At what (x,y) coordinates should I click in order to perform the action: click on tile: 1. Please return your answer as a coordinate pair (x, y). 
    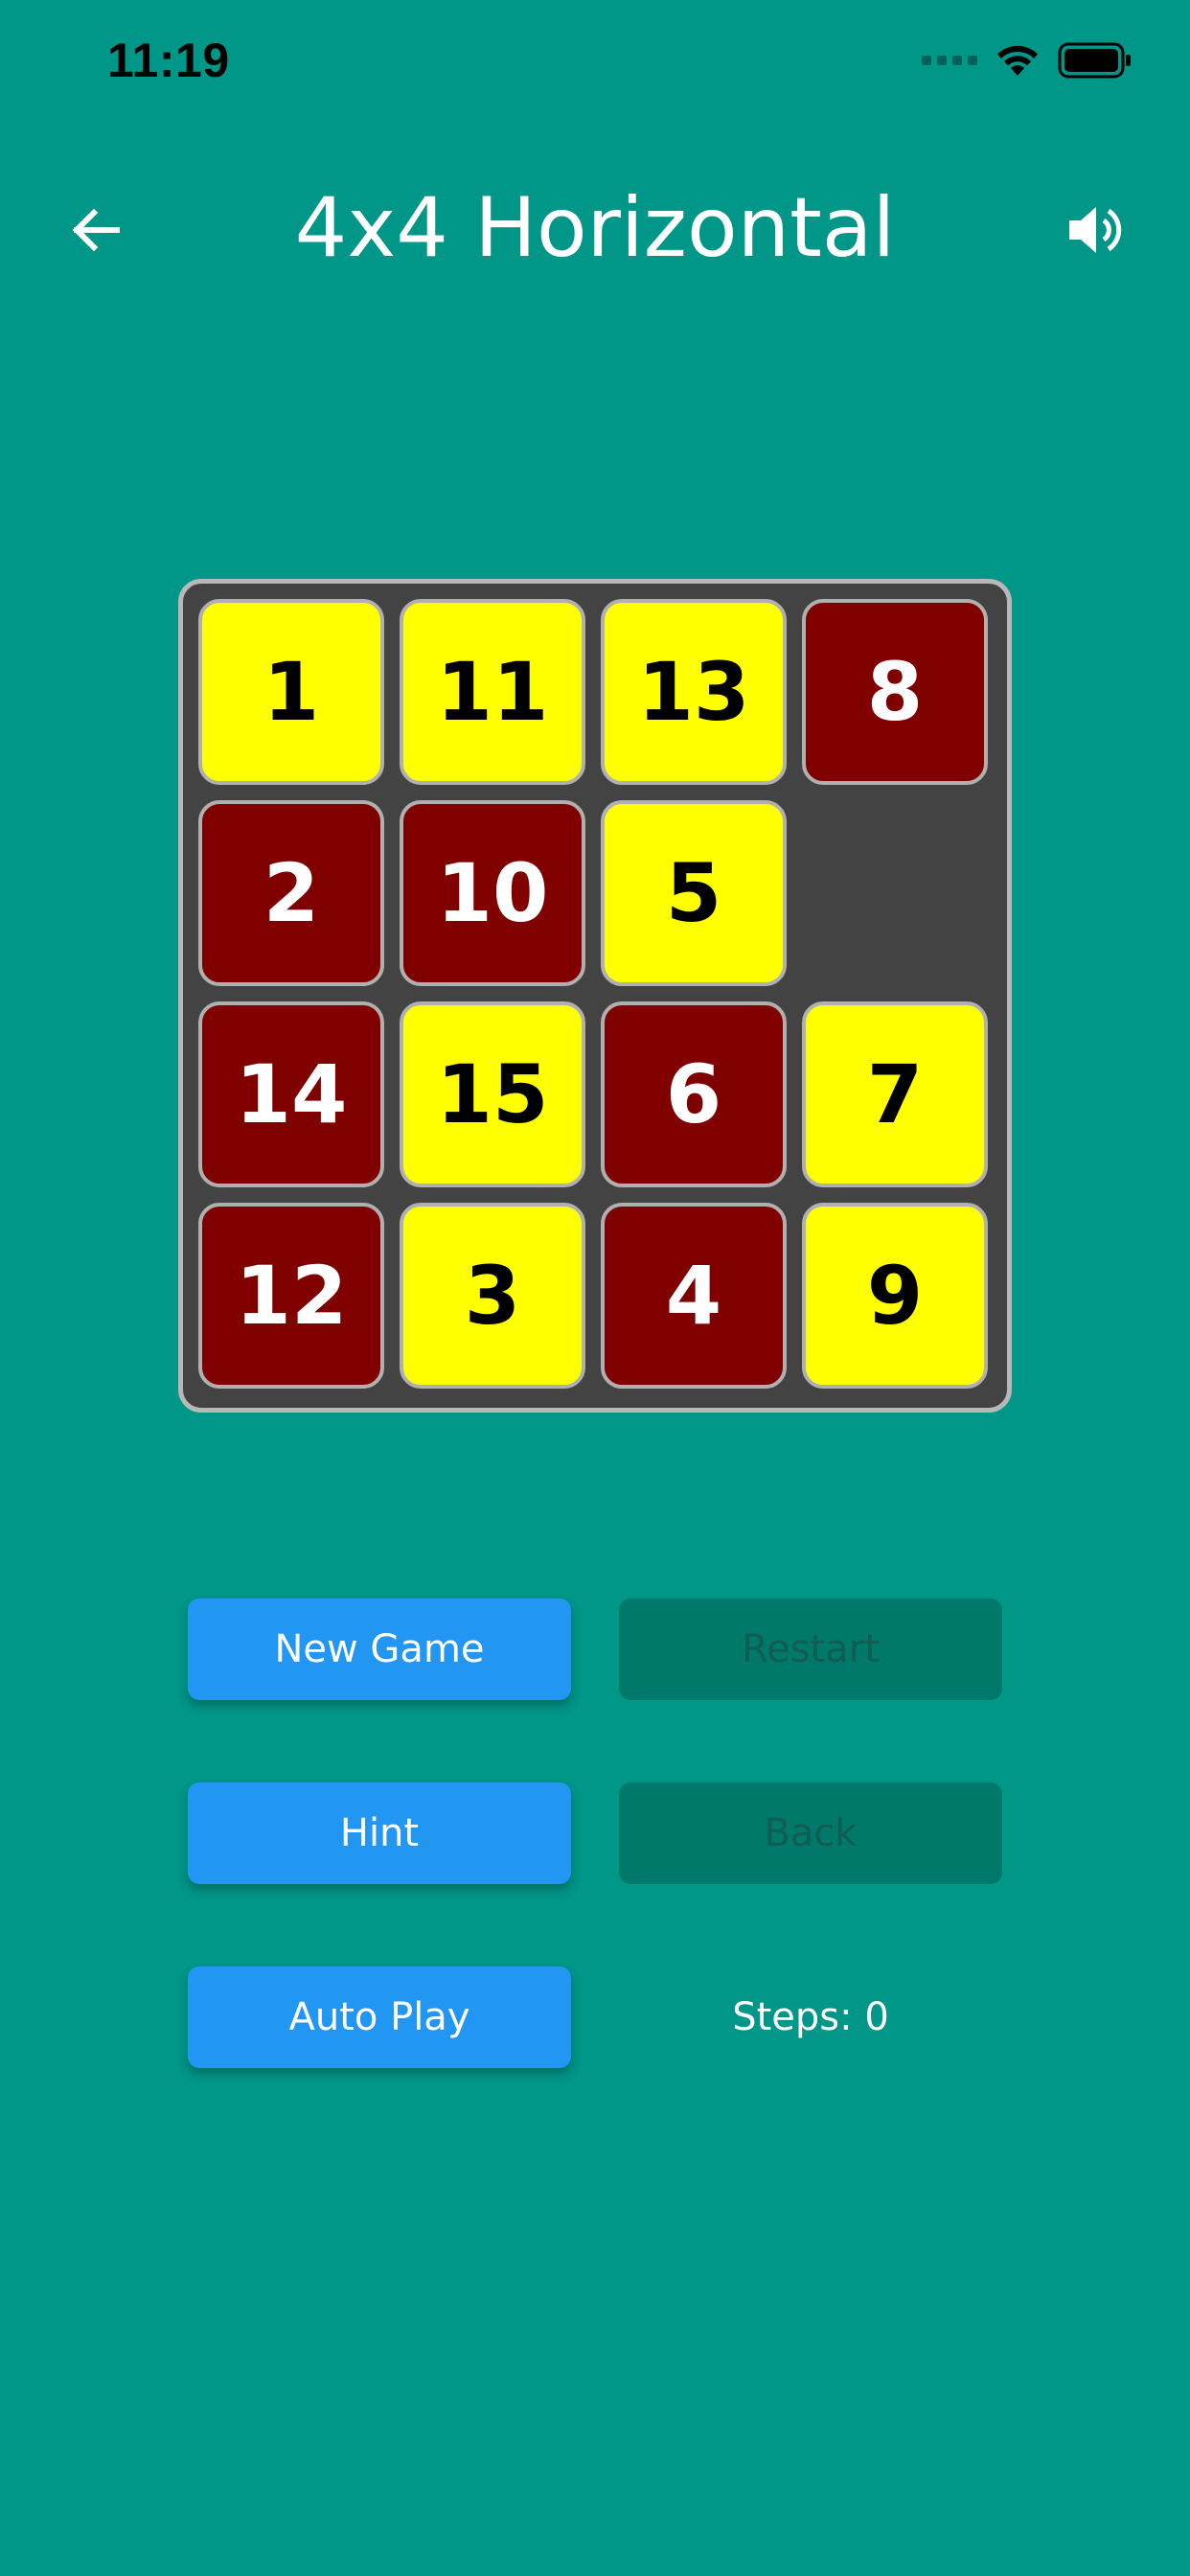
    Looking at the image, I should click on (291, 692).